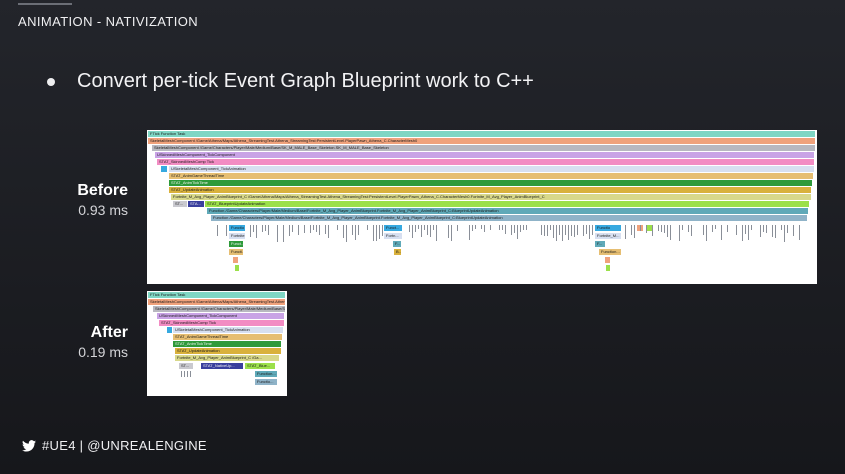 This screenshot has width=845, height=474. Describe the element at coordinates (220, 316) in the screenshot. I see `after-bar-3: USkinnedMeshComponent_TickComponent` at that location.